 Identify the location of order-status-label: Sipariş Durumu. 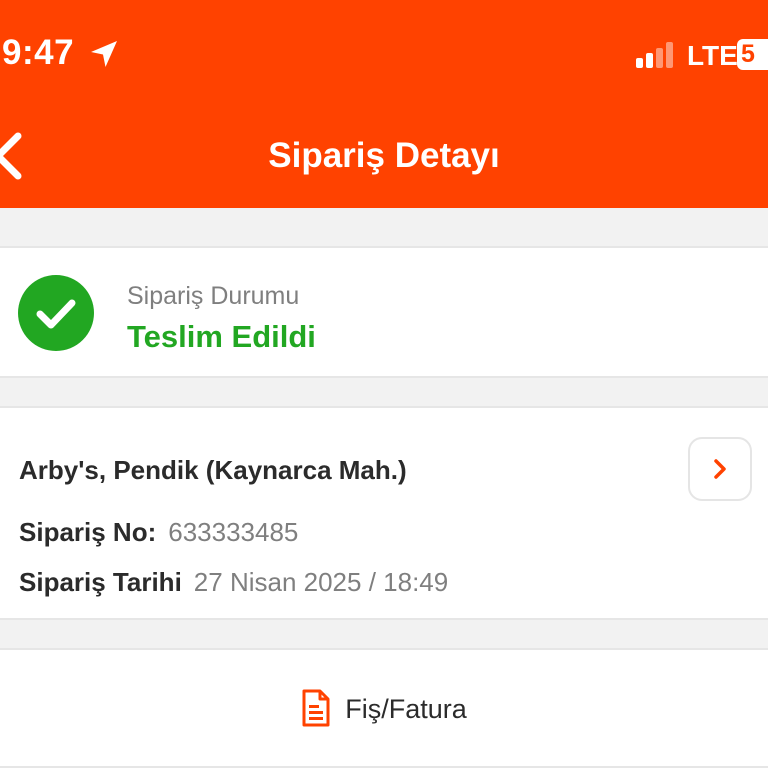
(213, 296).